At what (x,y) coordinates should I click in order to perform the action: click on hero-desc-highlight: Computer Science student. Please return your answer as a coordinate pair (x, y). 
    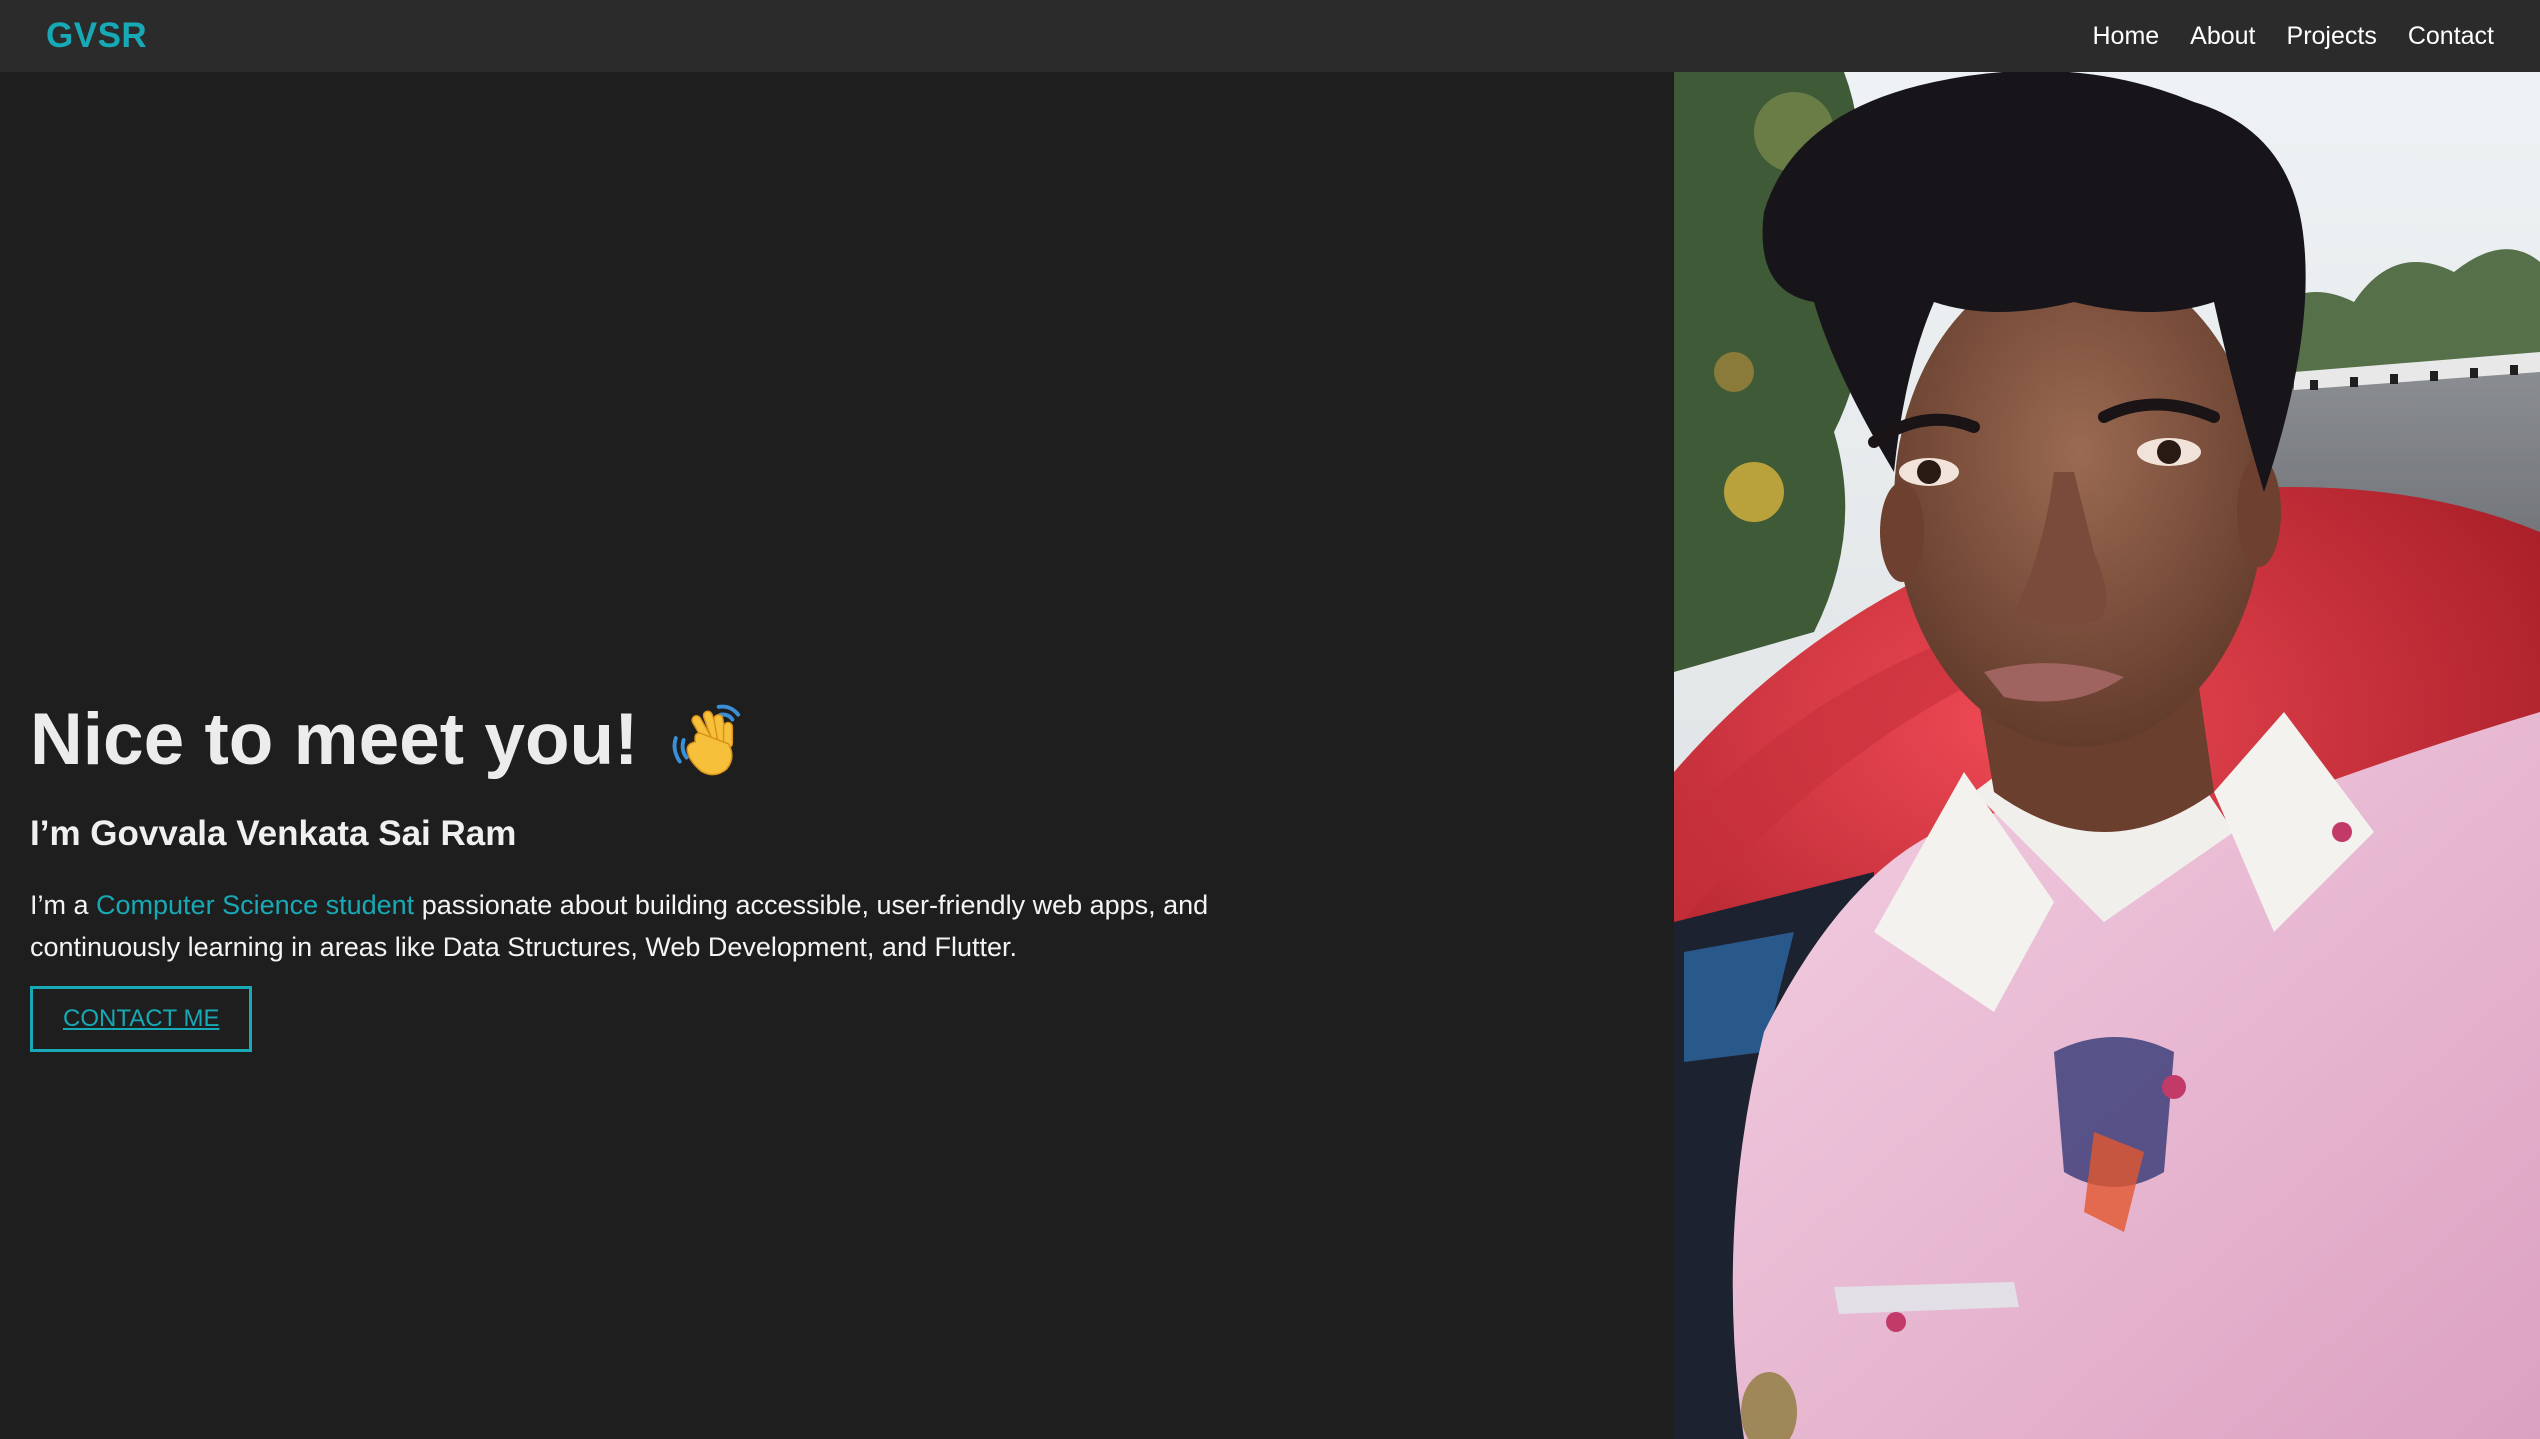
    Looking at the image, I should click on (255, 905).